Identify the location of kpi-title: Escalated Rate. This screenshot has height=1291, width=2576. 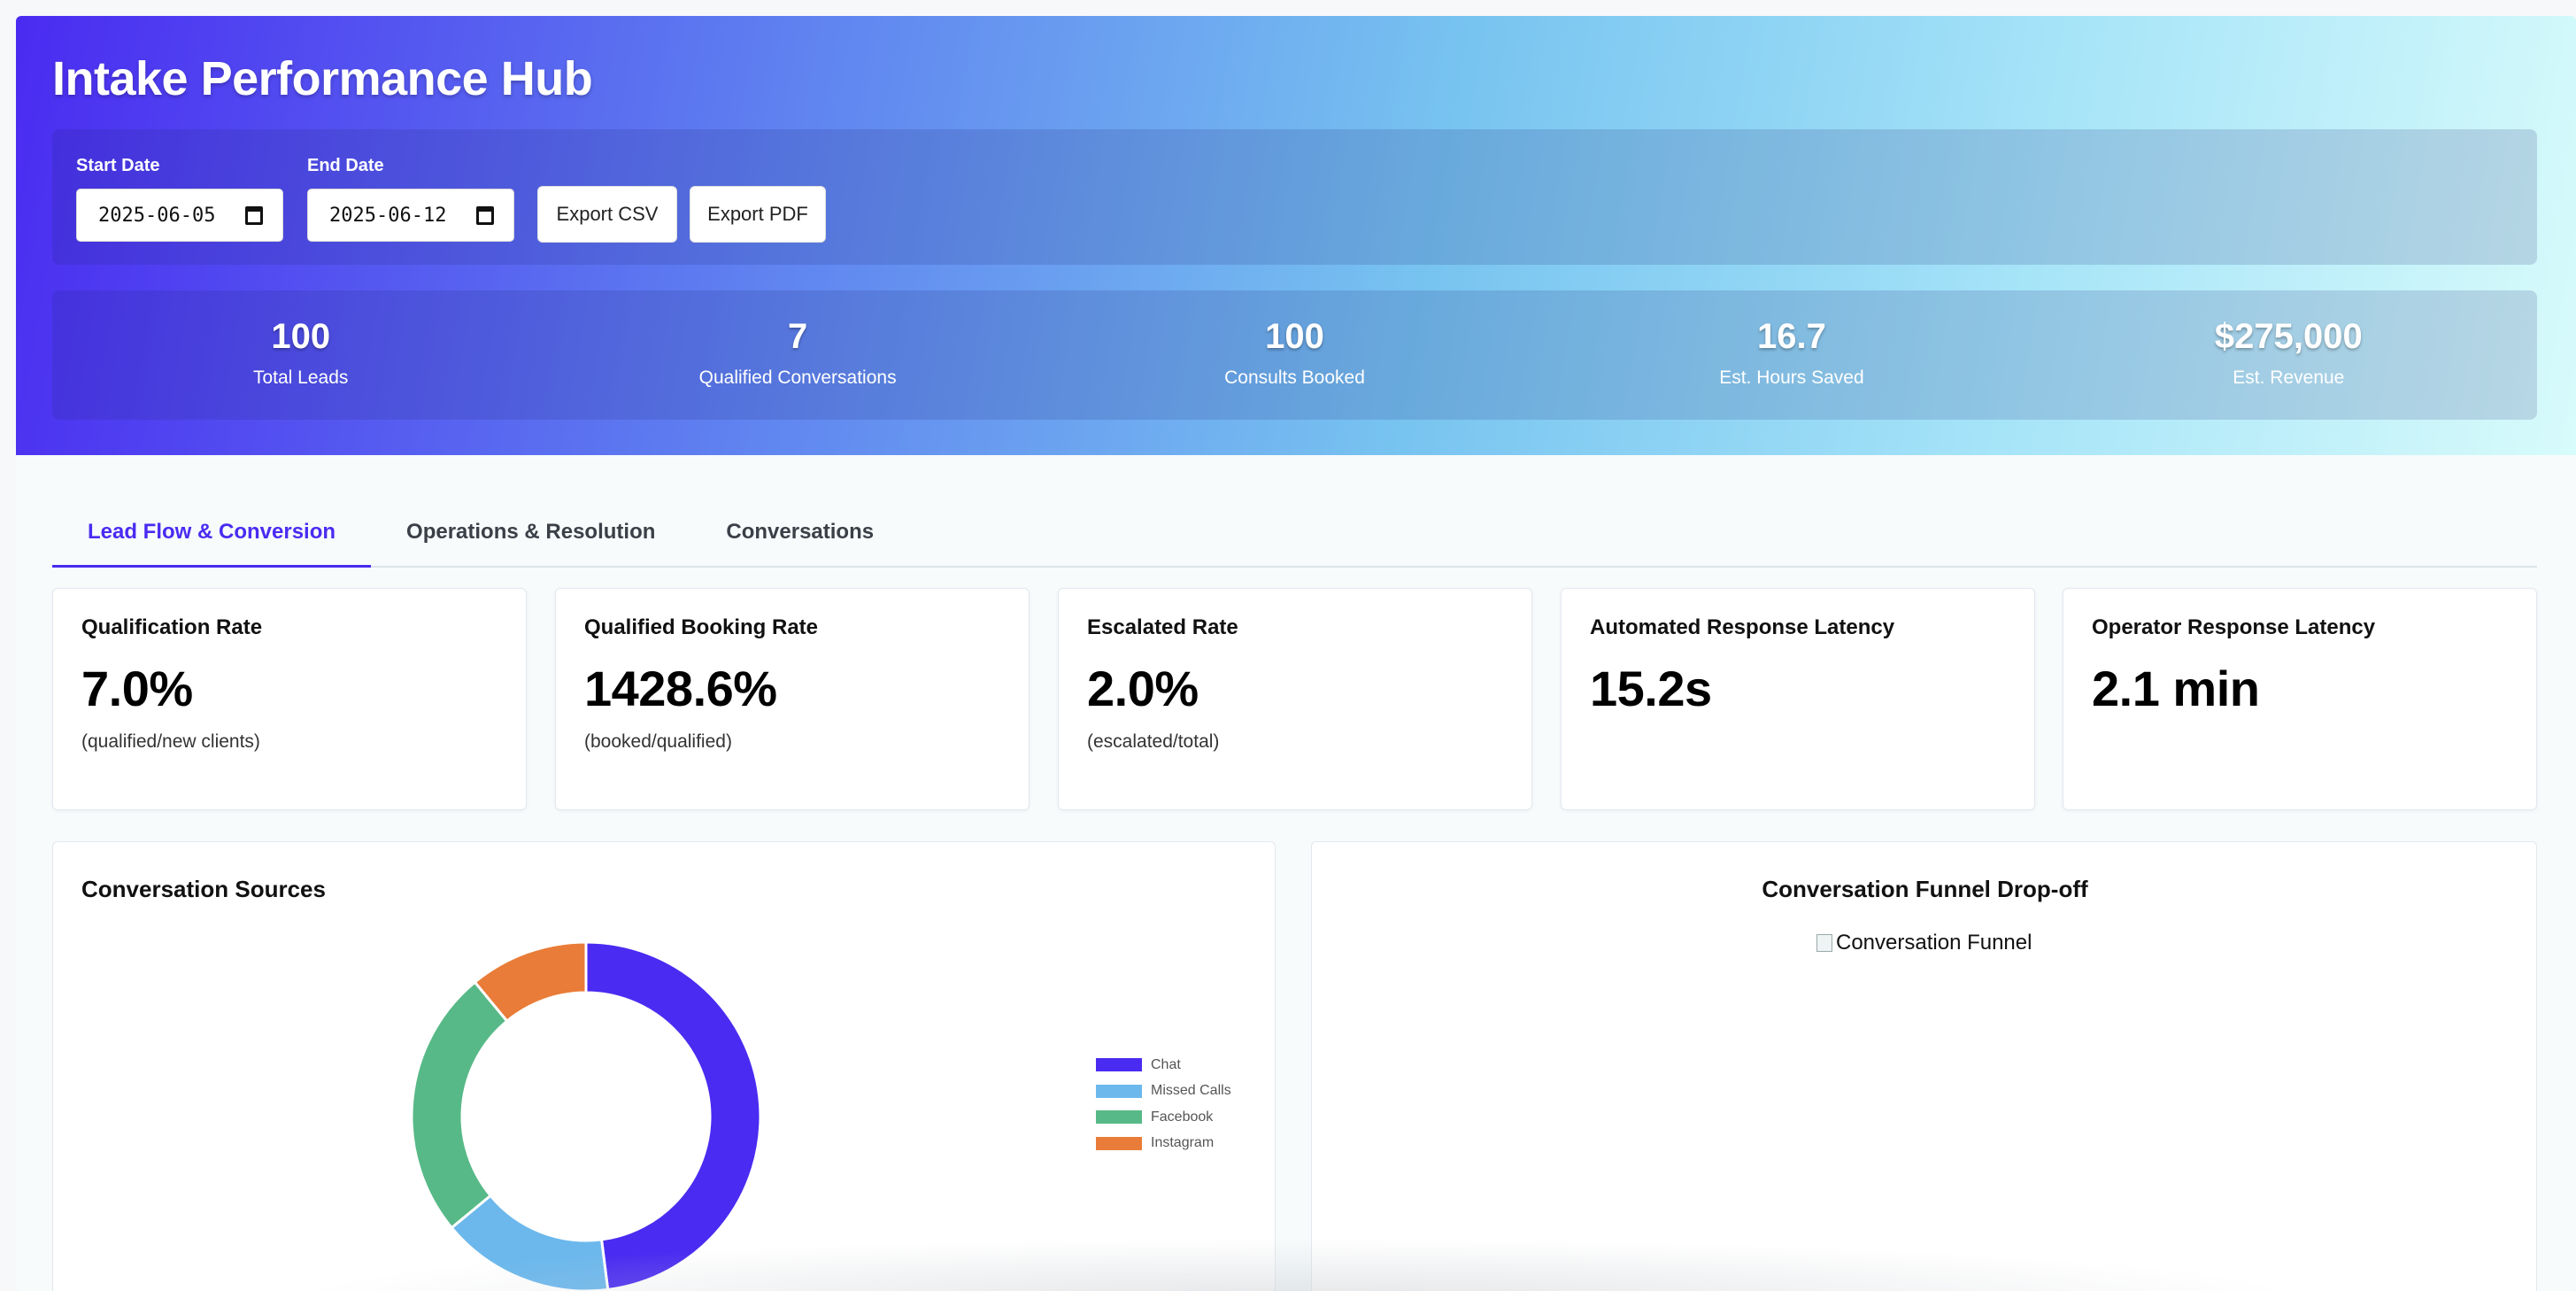
(1162, 627).